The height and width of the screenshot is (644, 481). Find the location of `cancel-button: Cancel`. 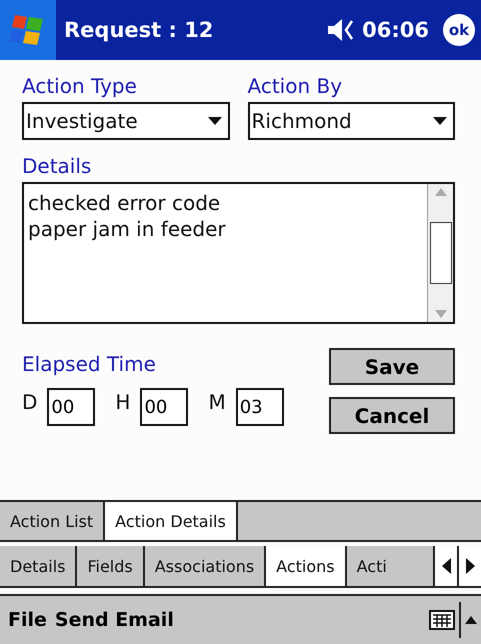

cancel-button: Cancel is located at coordinates (392, 415).